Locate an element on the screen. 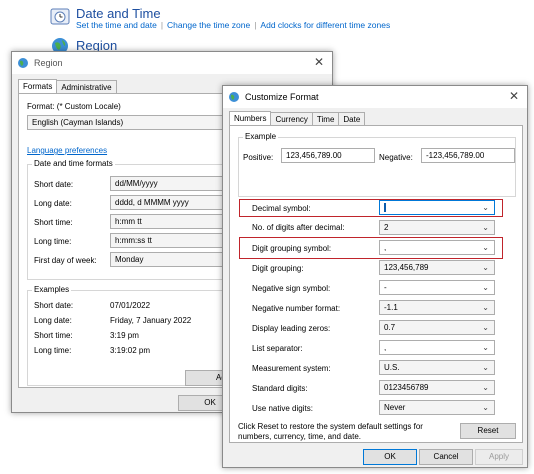 The height and width of the screenshot is (474, 534). apply-button: Apply is located at coordinates (499, 457).